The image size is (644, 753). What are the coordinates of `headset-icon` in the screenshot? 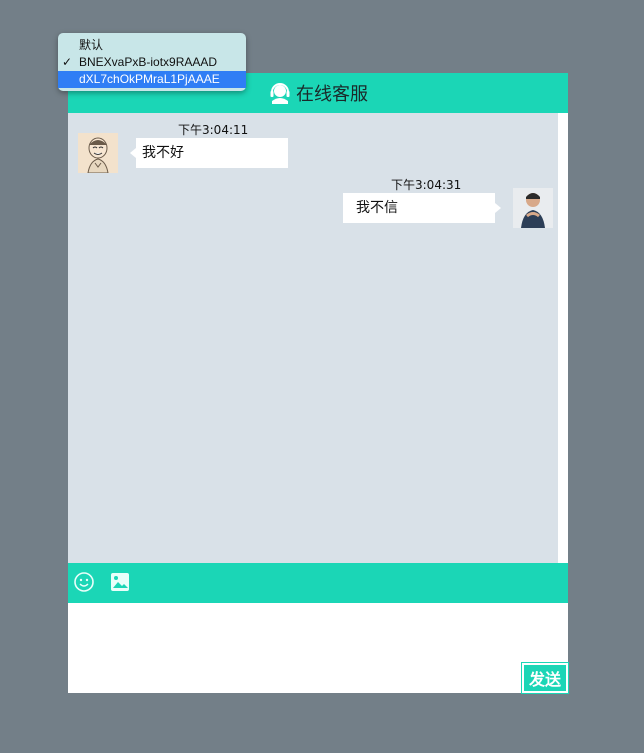 It's located at (280, 93).